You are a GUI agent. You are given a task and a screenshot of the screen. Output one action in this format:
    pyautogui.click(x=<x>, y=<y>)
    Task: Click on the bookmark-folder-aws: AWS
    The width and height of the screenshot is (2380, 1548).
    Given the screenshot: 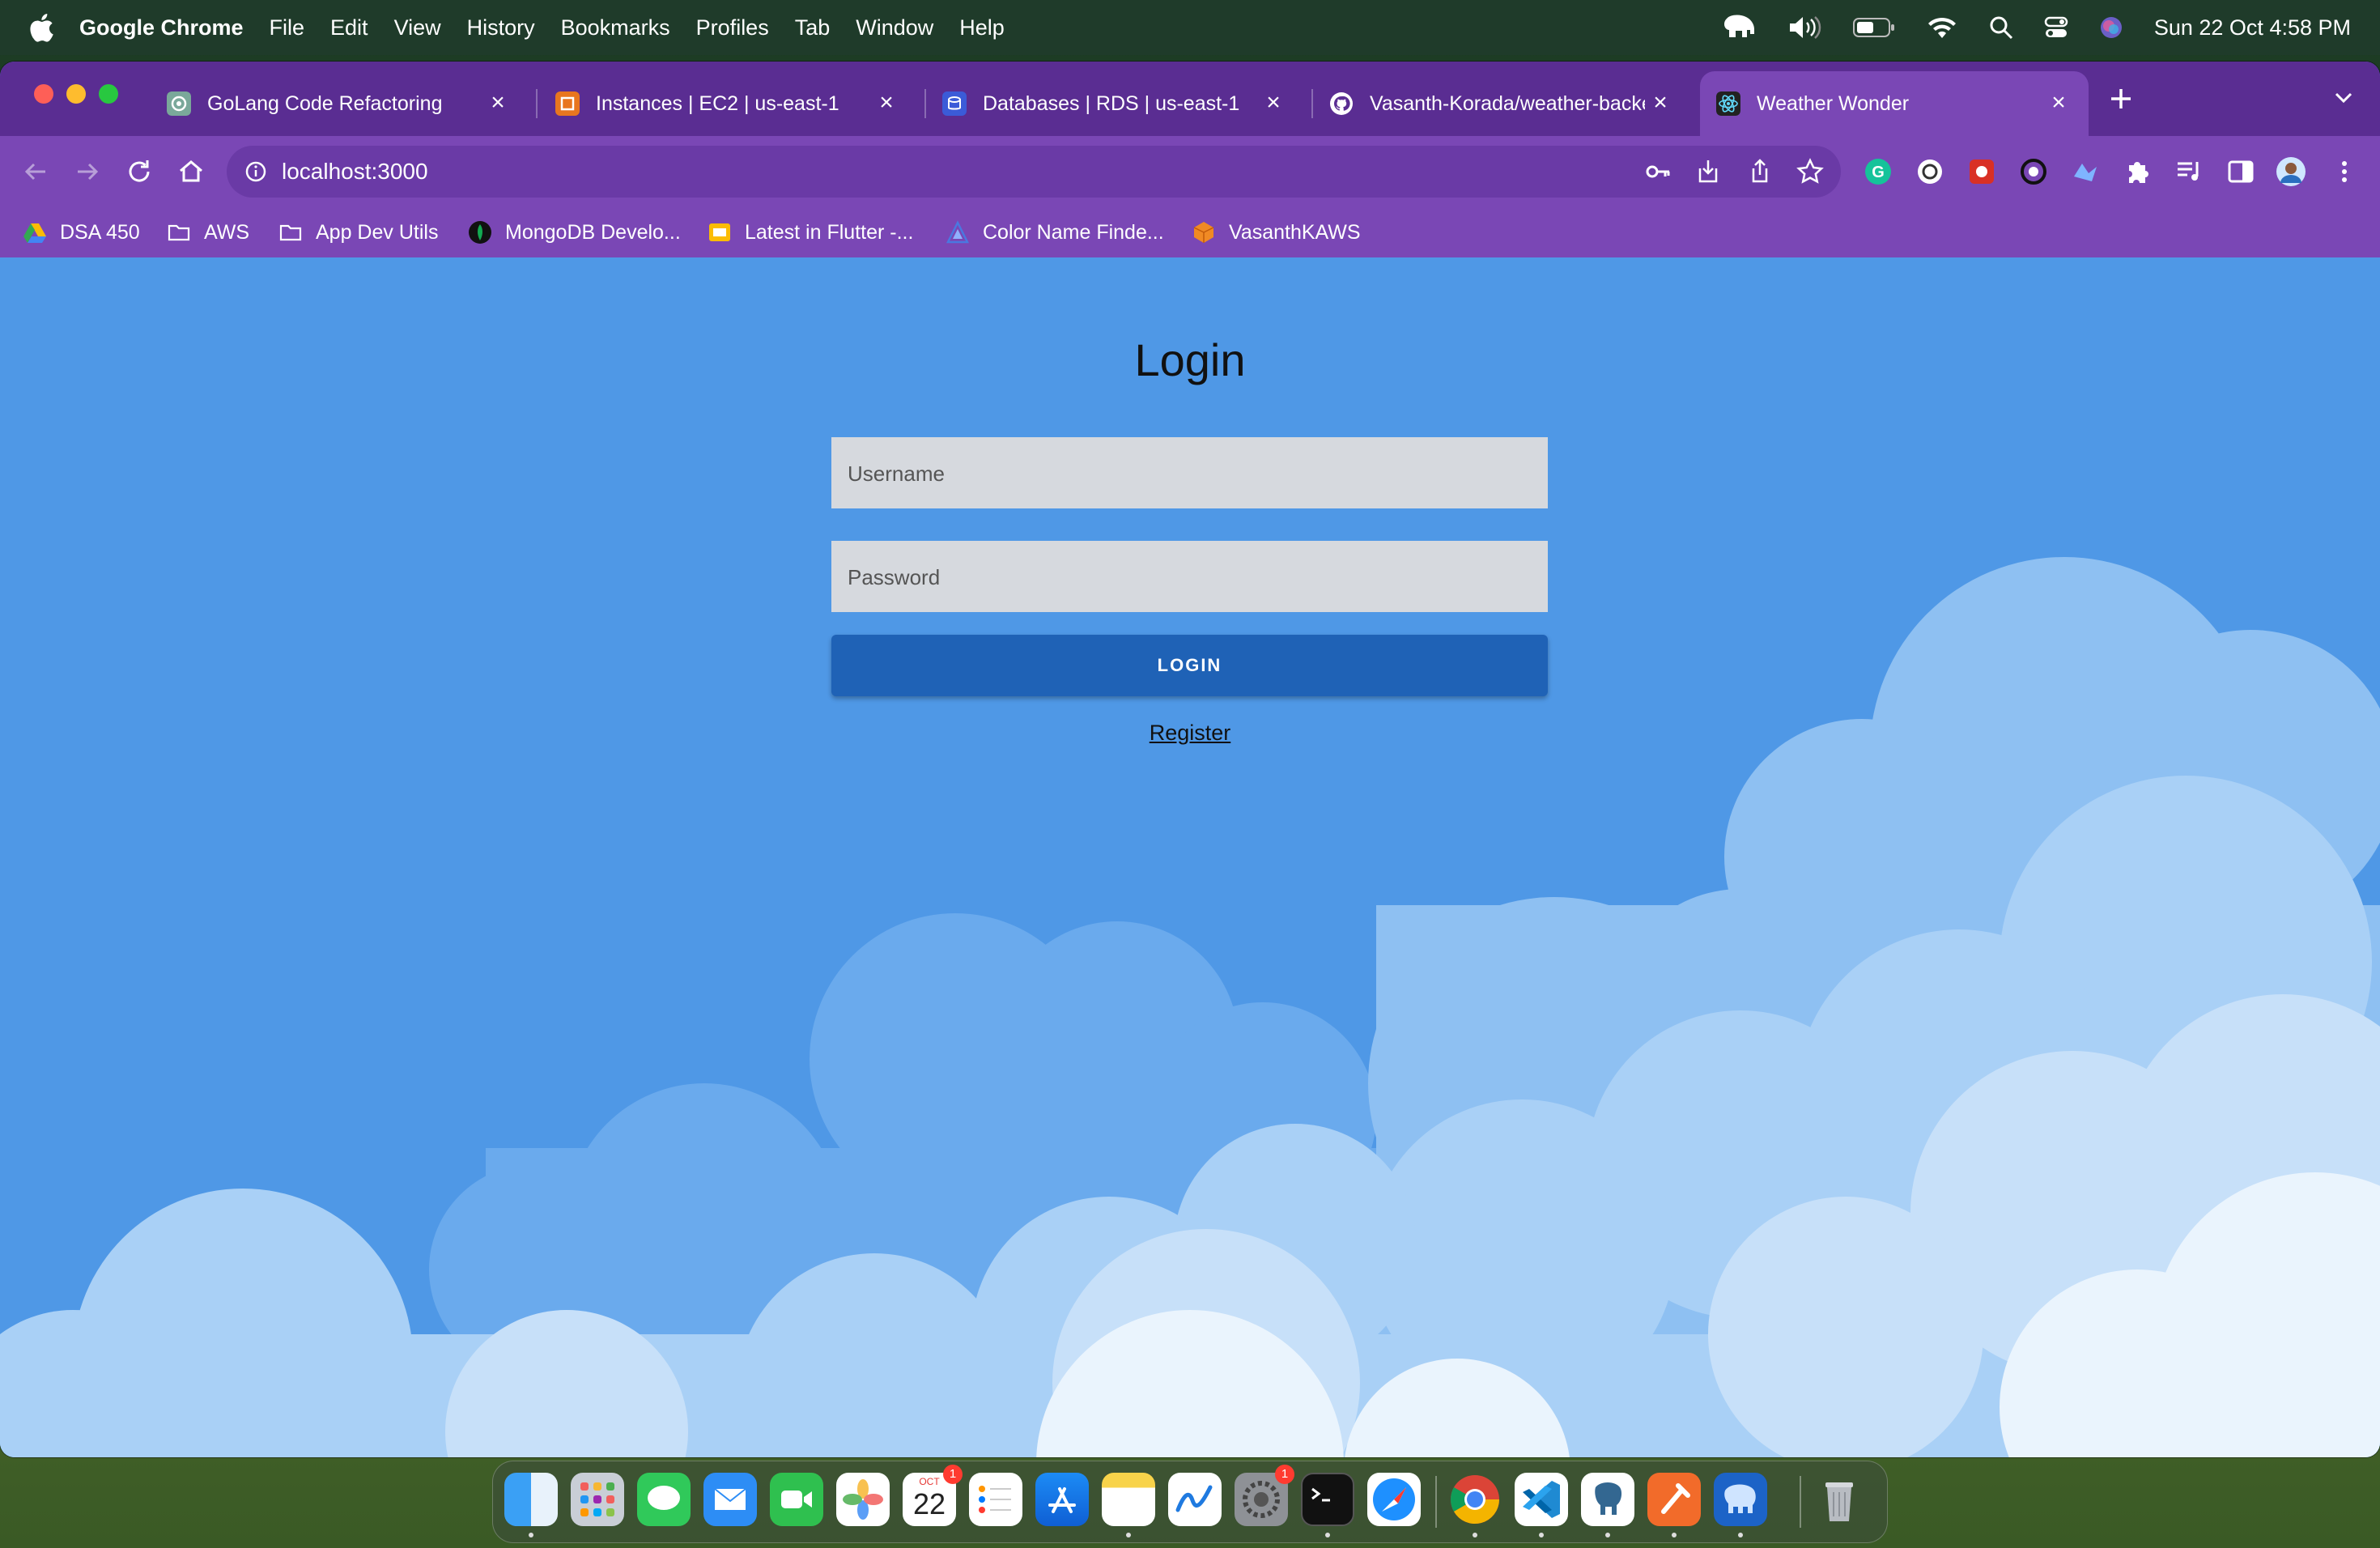 What is the action you would take?
    pyautogui.click(x=208, y=233)
    